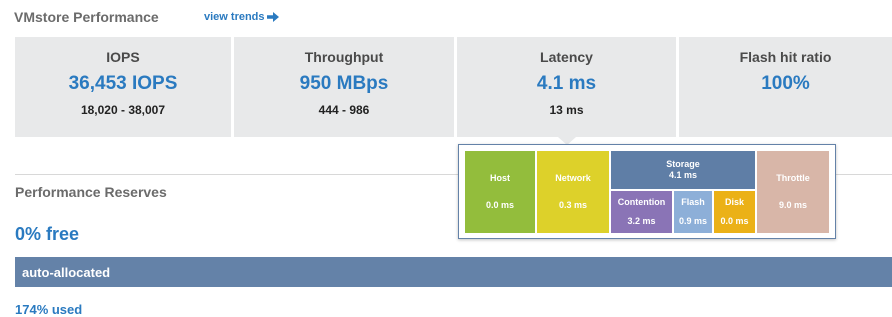  What do you see at coordinates (344, 57) in the screenshot?
I see `throughput-label: Throughput` at bounding box center [344, 57].